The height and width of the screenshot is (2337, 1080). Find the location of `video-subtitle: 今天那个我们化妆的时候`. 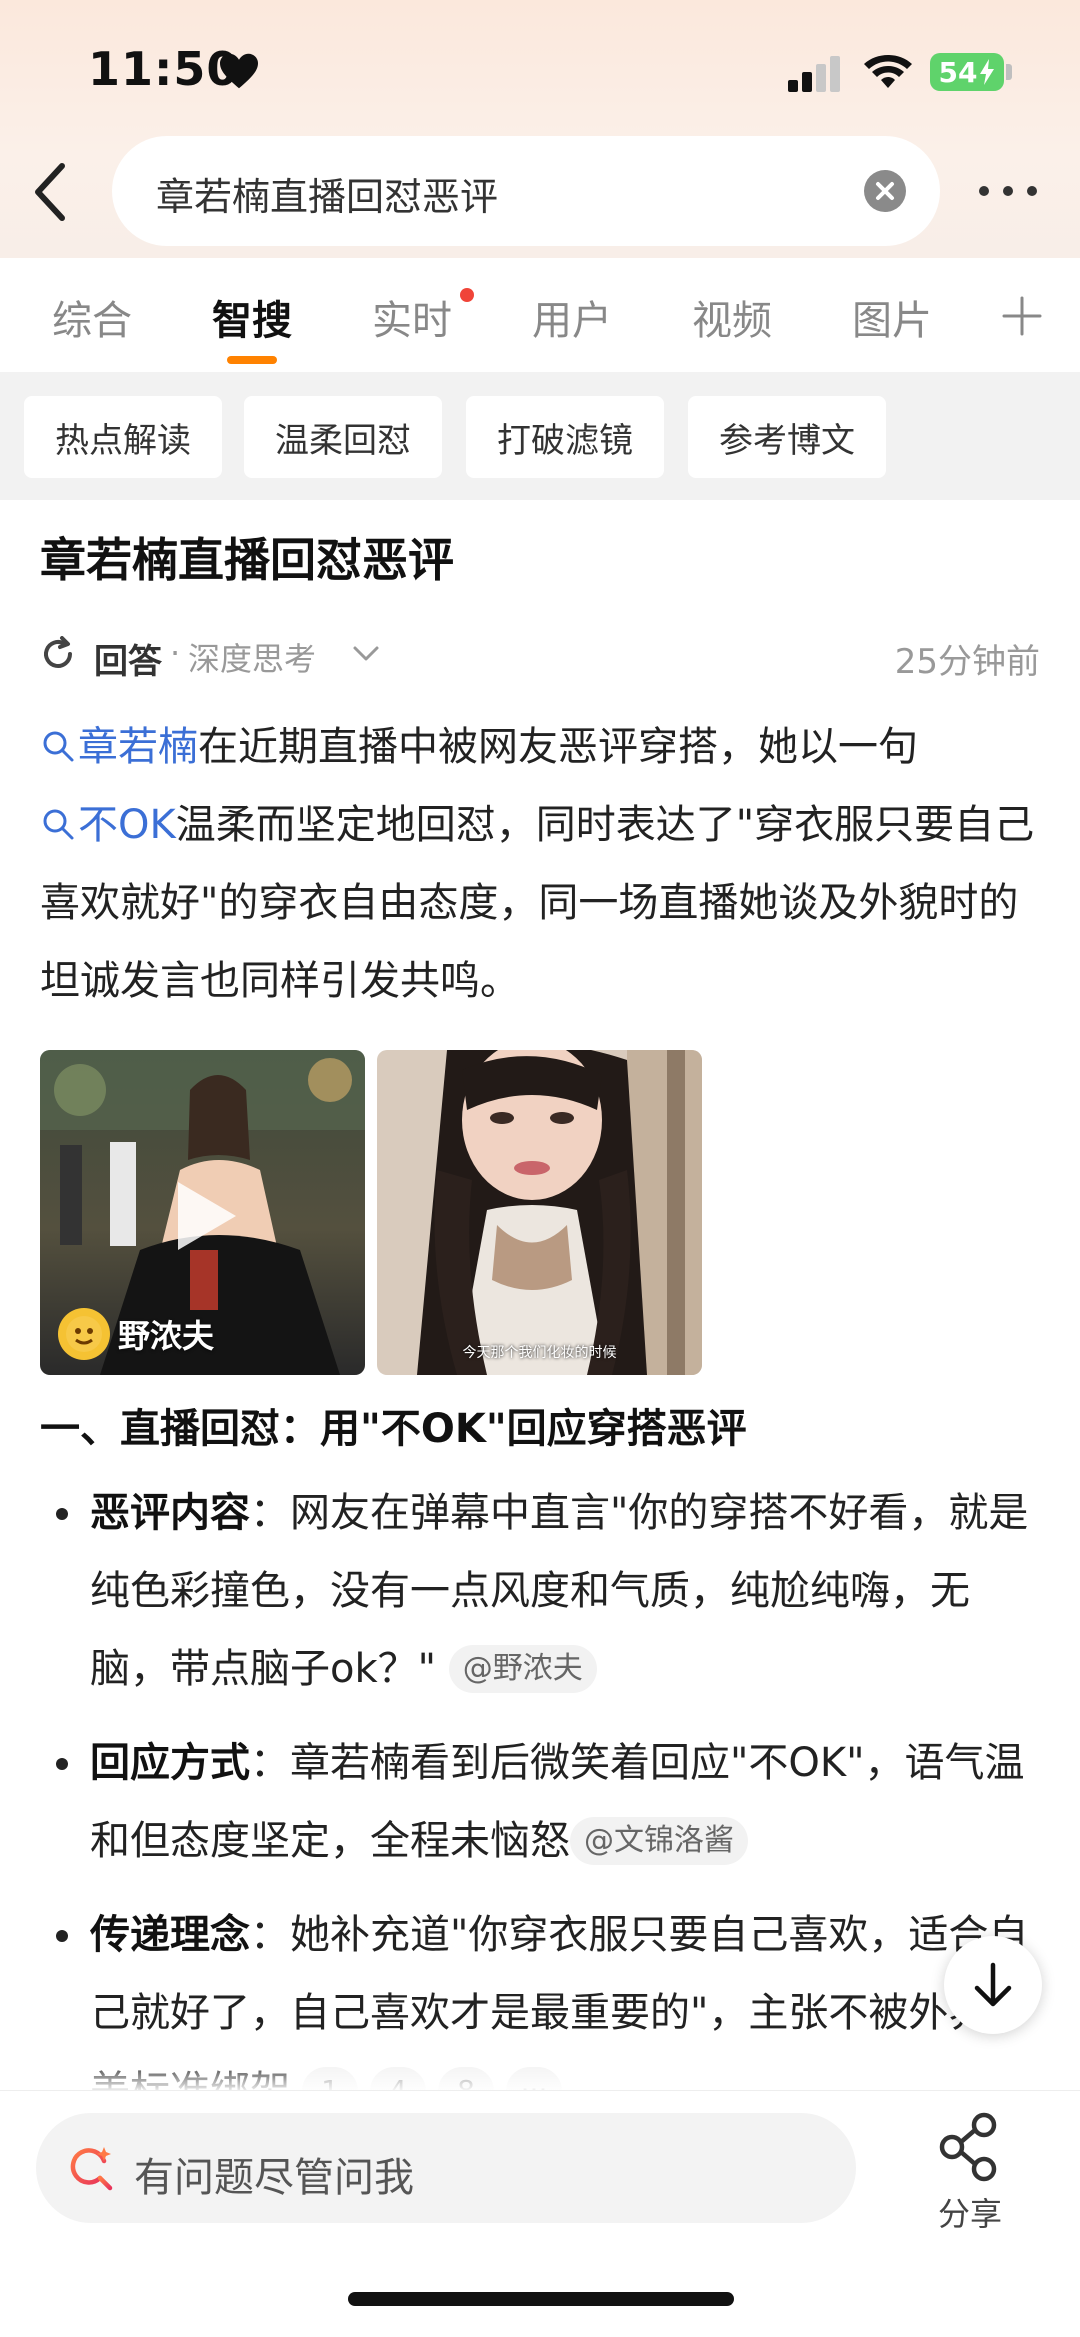

video-subtitle: 今天那个我们化妆的时候 is located at coordinates (539, 1353).